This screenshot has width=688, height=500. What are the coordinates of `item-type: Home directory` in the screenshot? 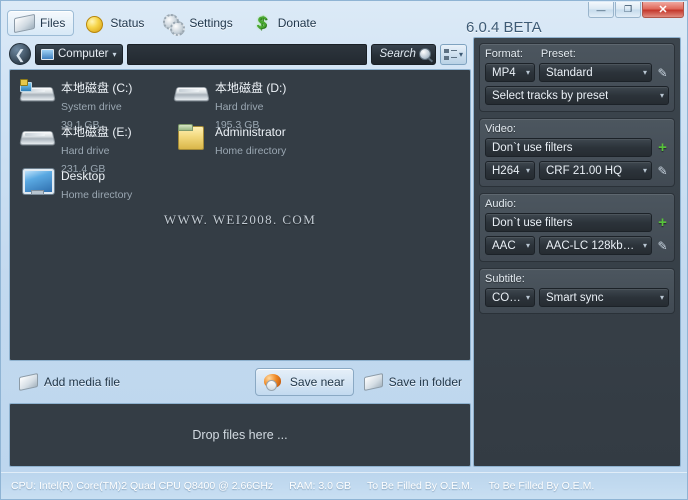 It's located at (251, 151).